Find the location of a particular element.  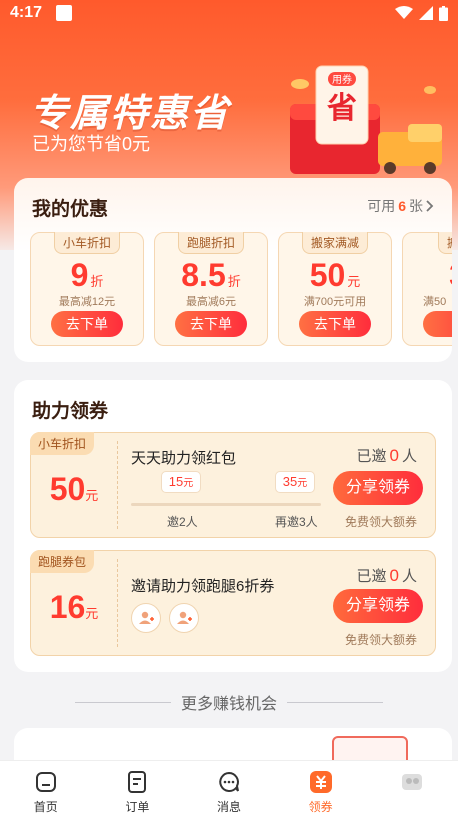

available-suffix: 张 is located at coordinates (416, 206).